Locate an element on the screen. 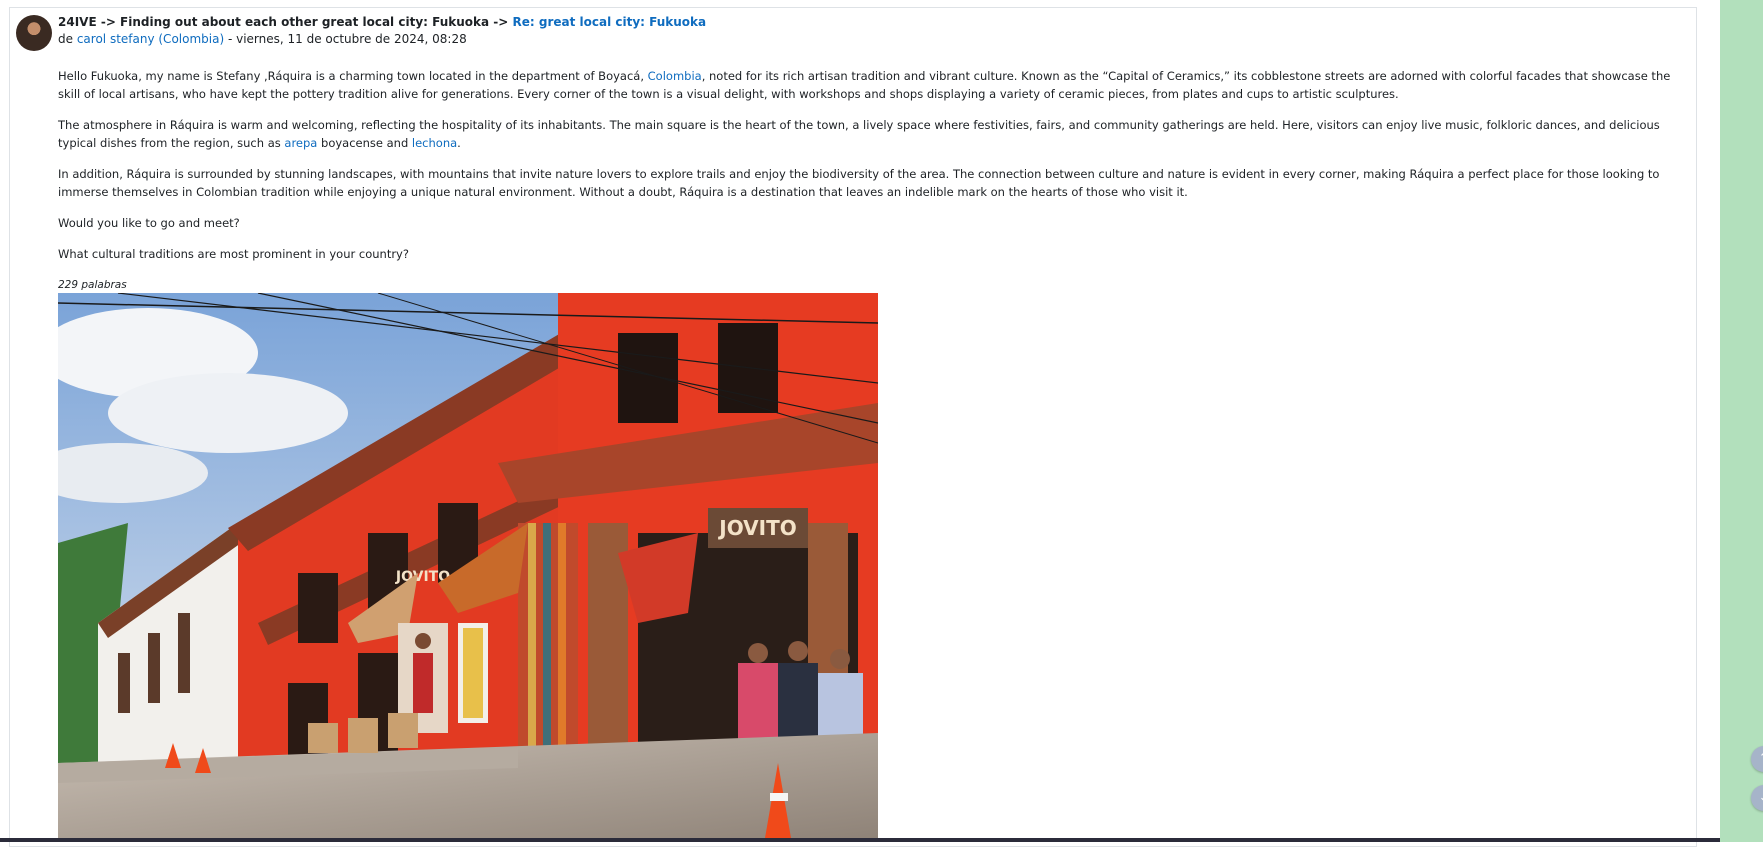  by-prefix: de is located at coordinates (67, 39).